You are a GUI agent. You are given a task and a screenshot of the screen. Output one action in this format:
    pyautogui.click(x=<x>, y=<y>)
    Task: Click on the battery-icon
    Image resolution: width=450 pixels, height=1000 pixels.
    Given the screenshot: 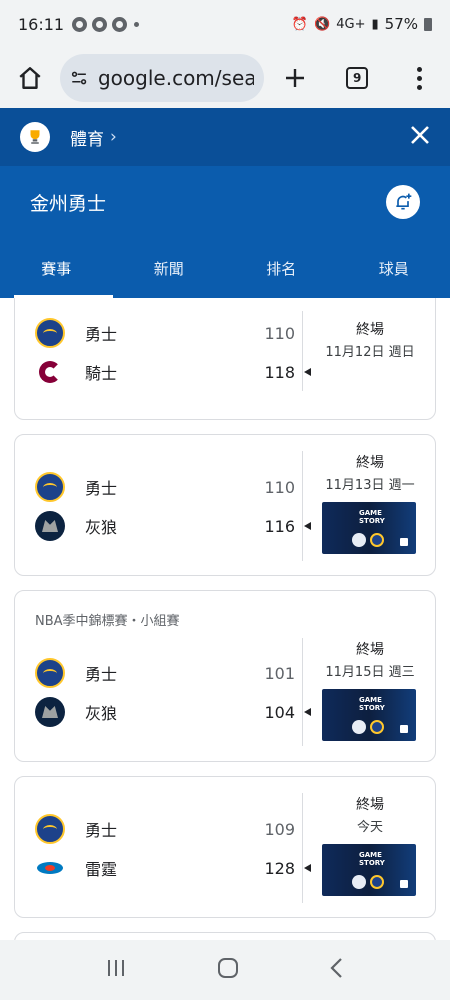 What is the action you would take?
    pyautogui.click(x=428, y=24)
    